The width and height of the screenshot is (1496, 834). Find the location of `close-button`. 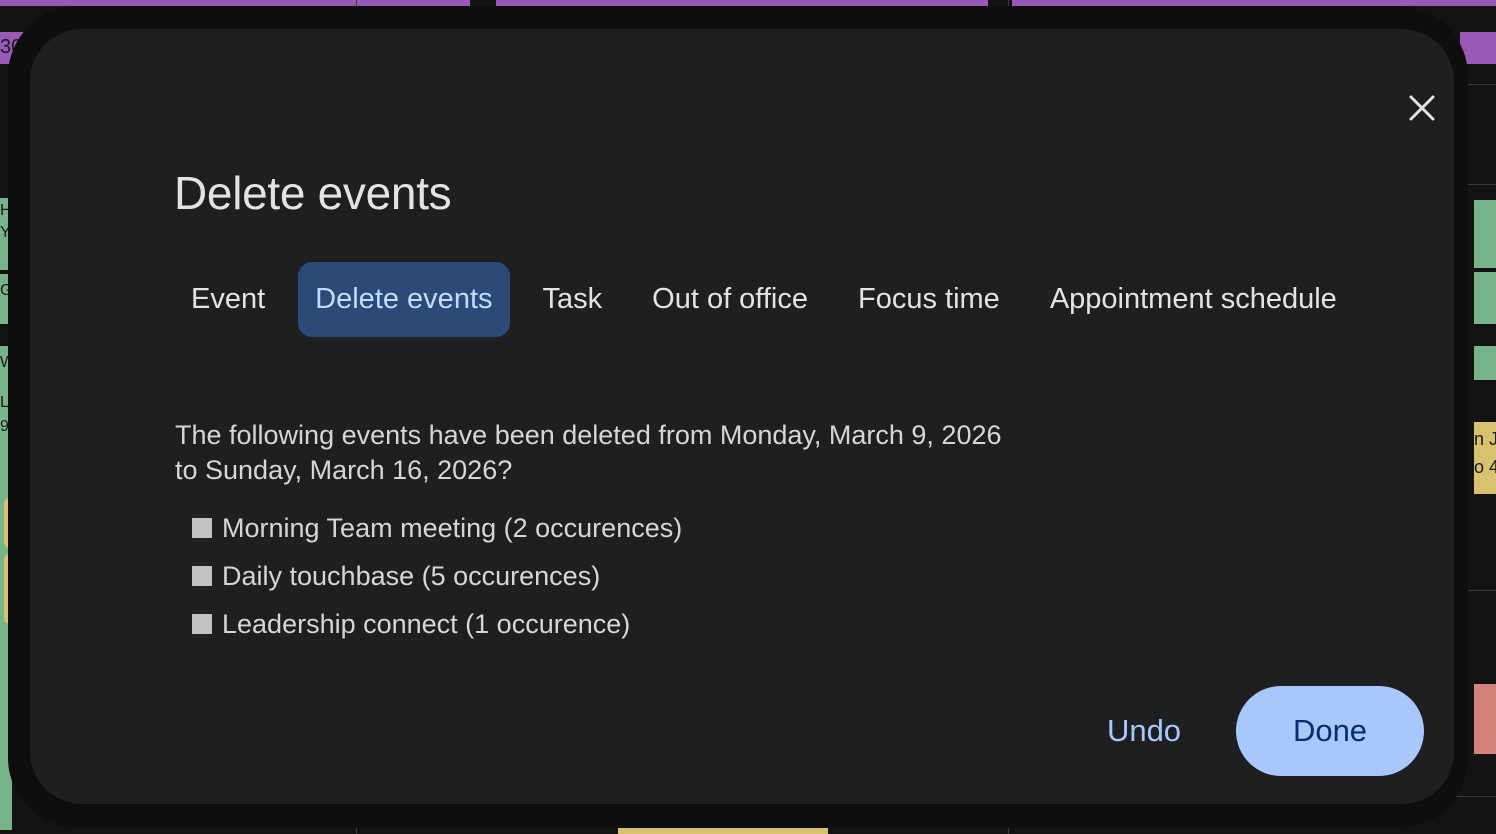

close-button is located at coordinates (1422, 108).